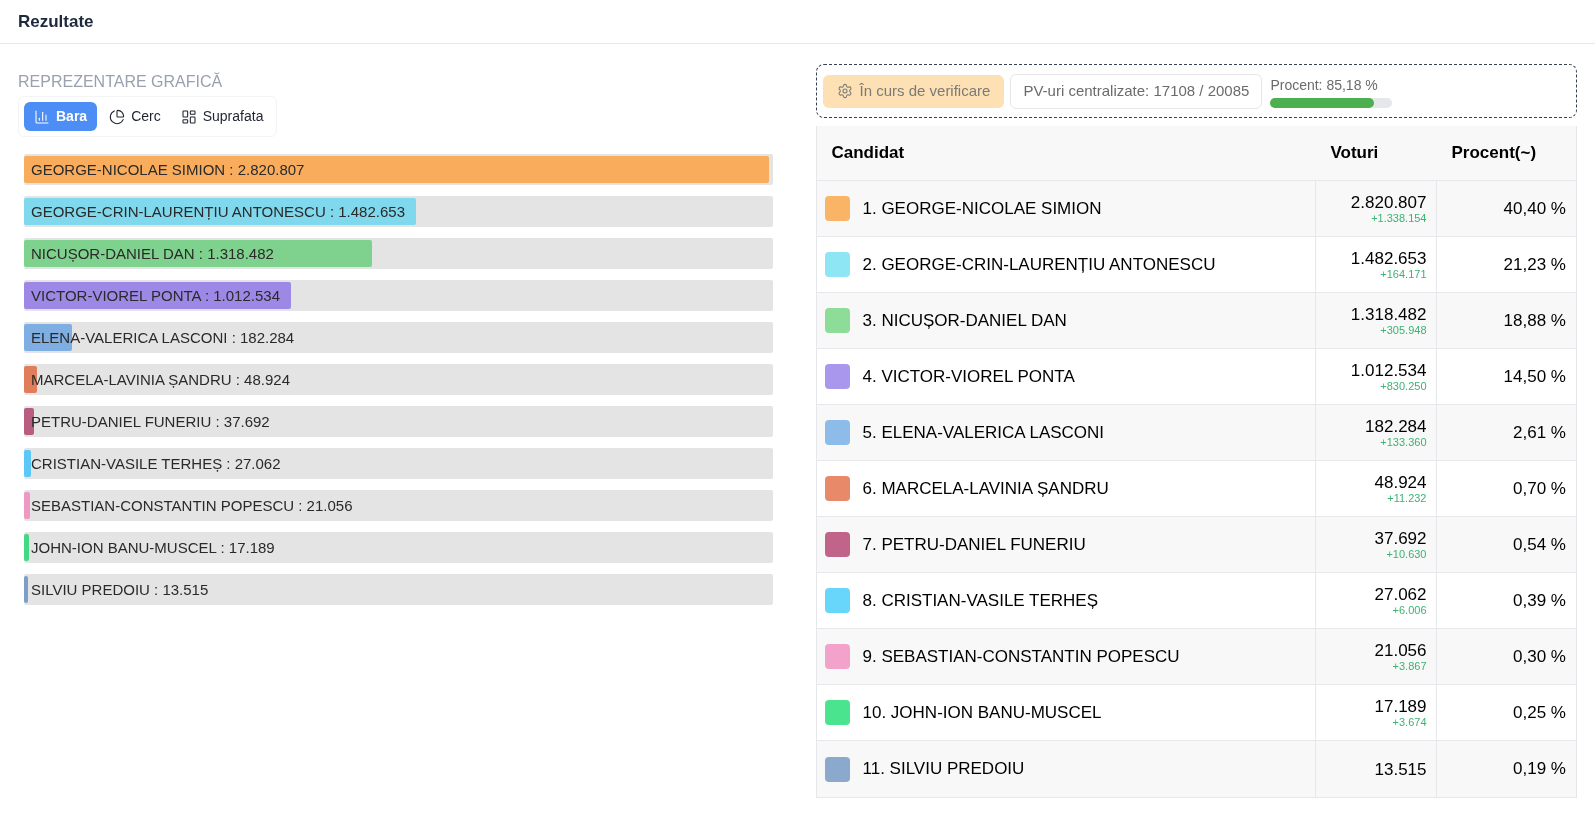 This screenshot has height=821, width=1595. Describe the element at coordinates (974, 544) in the screenshot. I see `candidate-name: 7. PETRU-DANIEL FUNERIU` at that location.